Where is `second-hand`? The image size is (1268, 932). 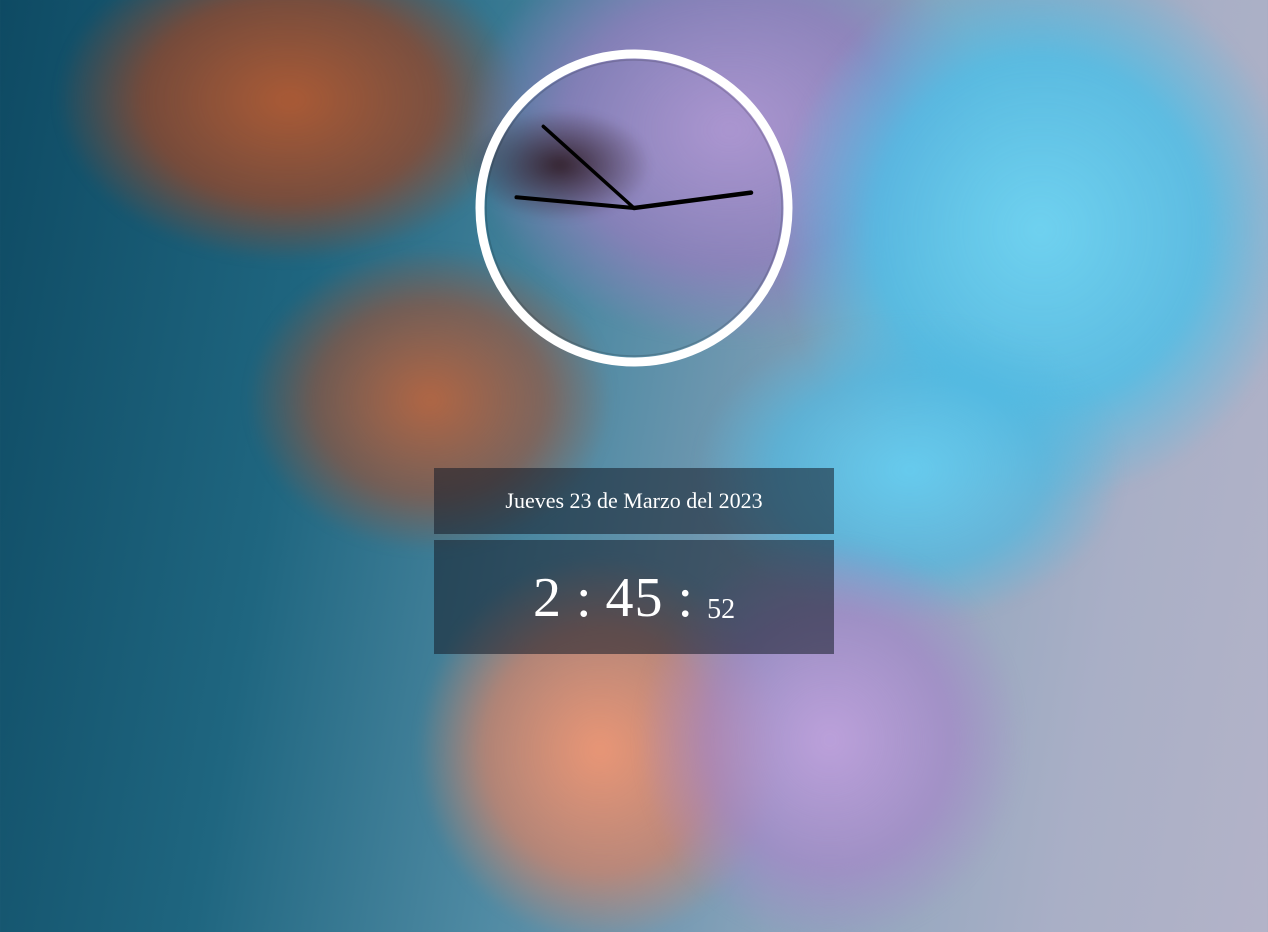 second-hand is located at coordinates (588, 167).